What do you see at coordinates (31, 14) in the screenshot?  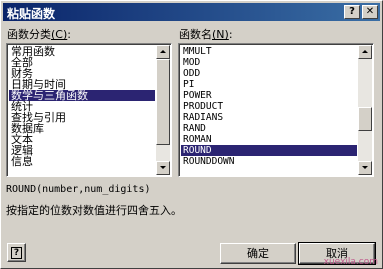 I see `dialog-title: 粘贴函数` at bounding box center [31, 14].